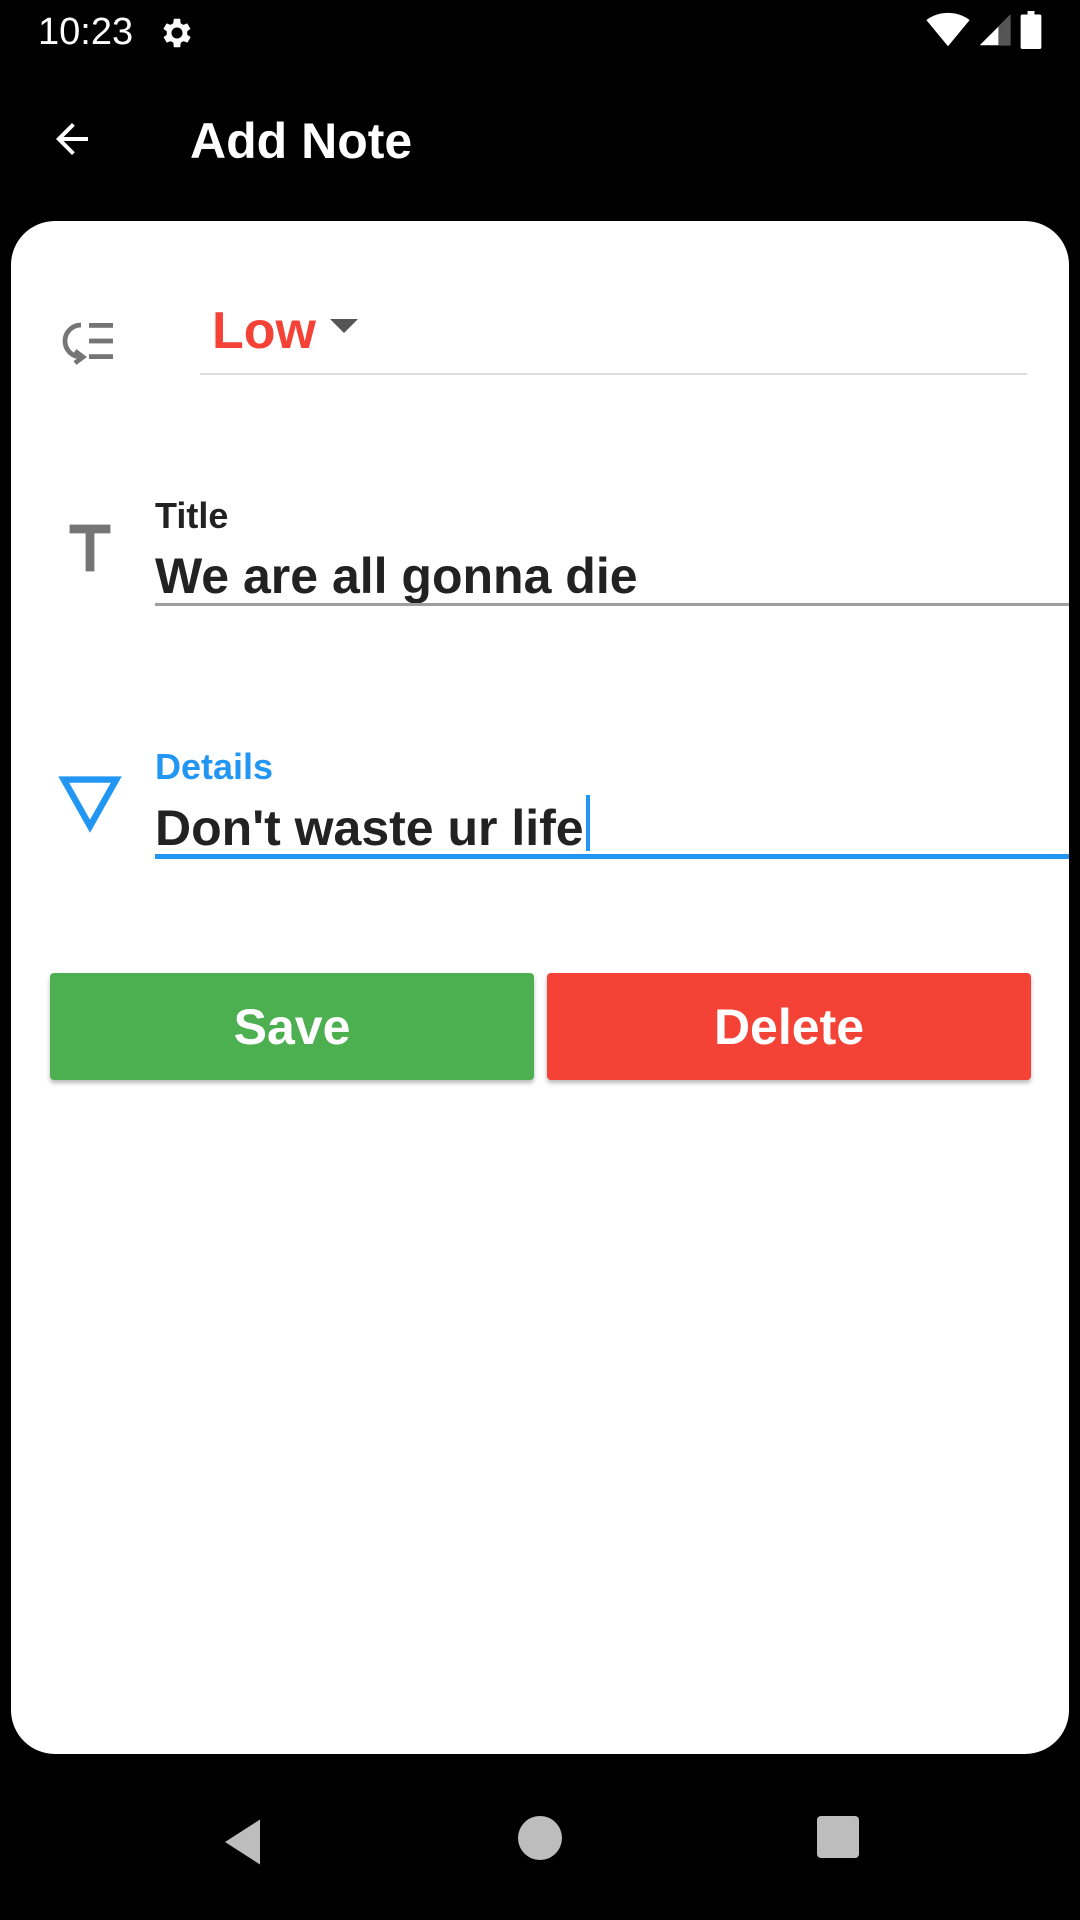 The width and height of the screenshot is (1080, 1920). I want to click on app-bar: Add Note, so click(540, 136).